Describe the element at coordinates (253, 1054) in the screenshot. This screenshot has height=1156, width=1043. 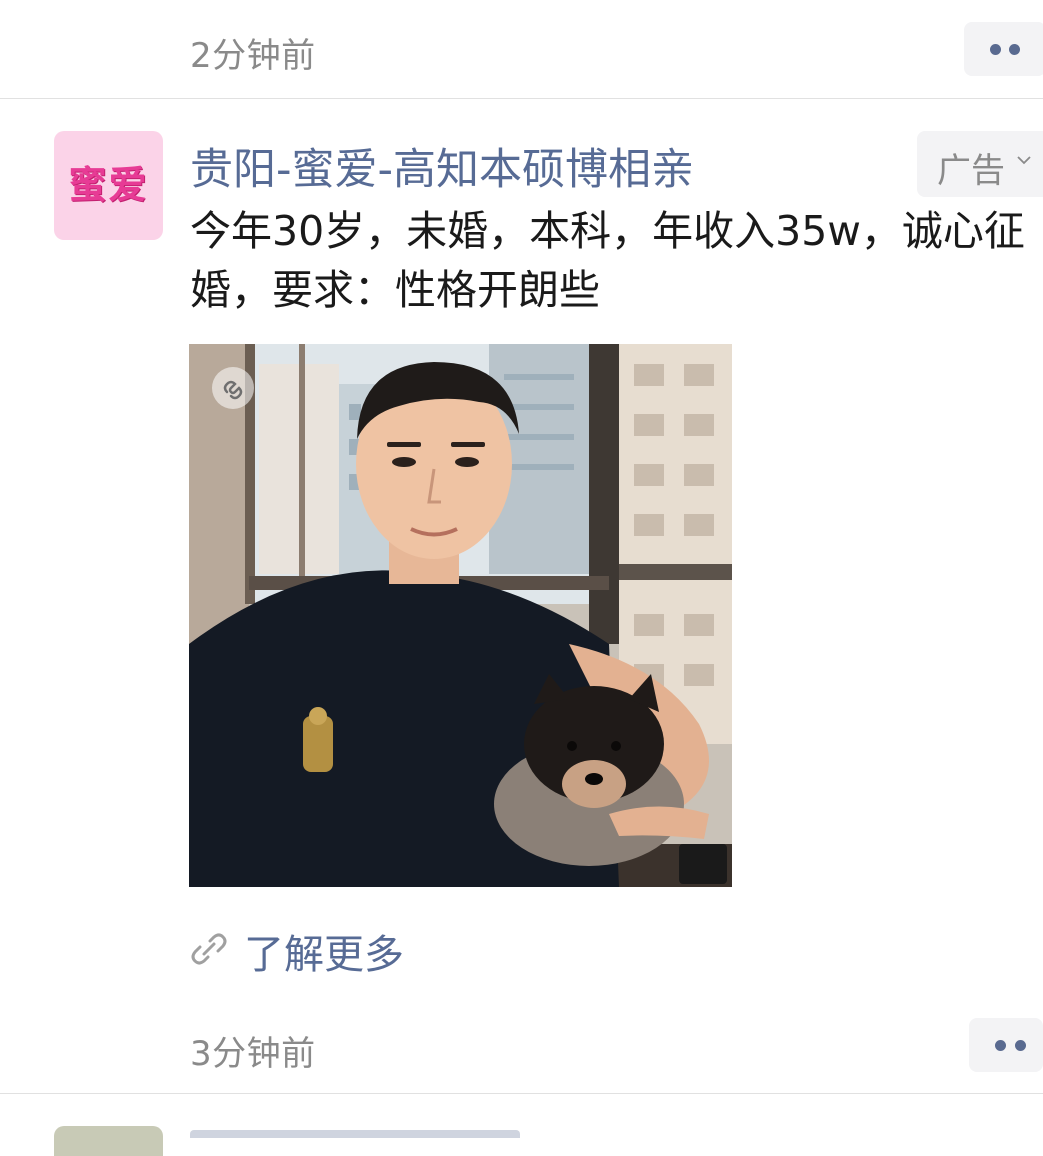
I see `post-timestamp: 3分钟前` at that location.